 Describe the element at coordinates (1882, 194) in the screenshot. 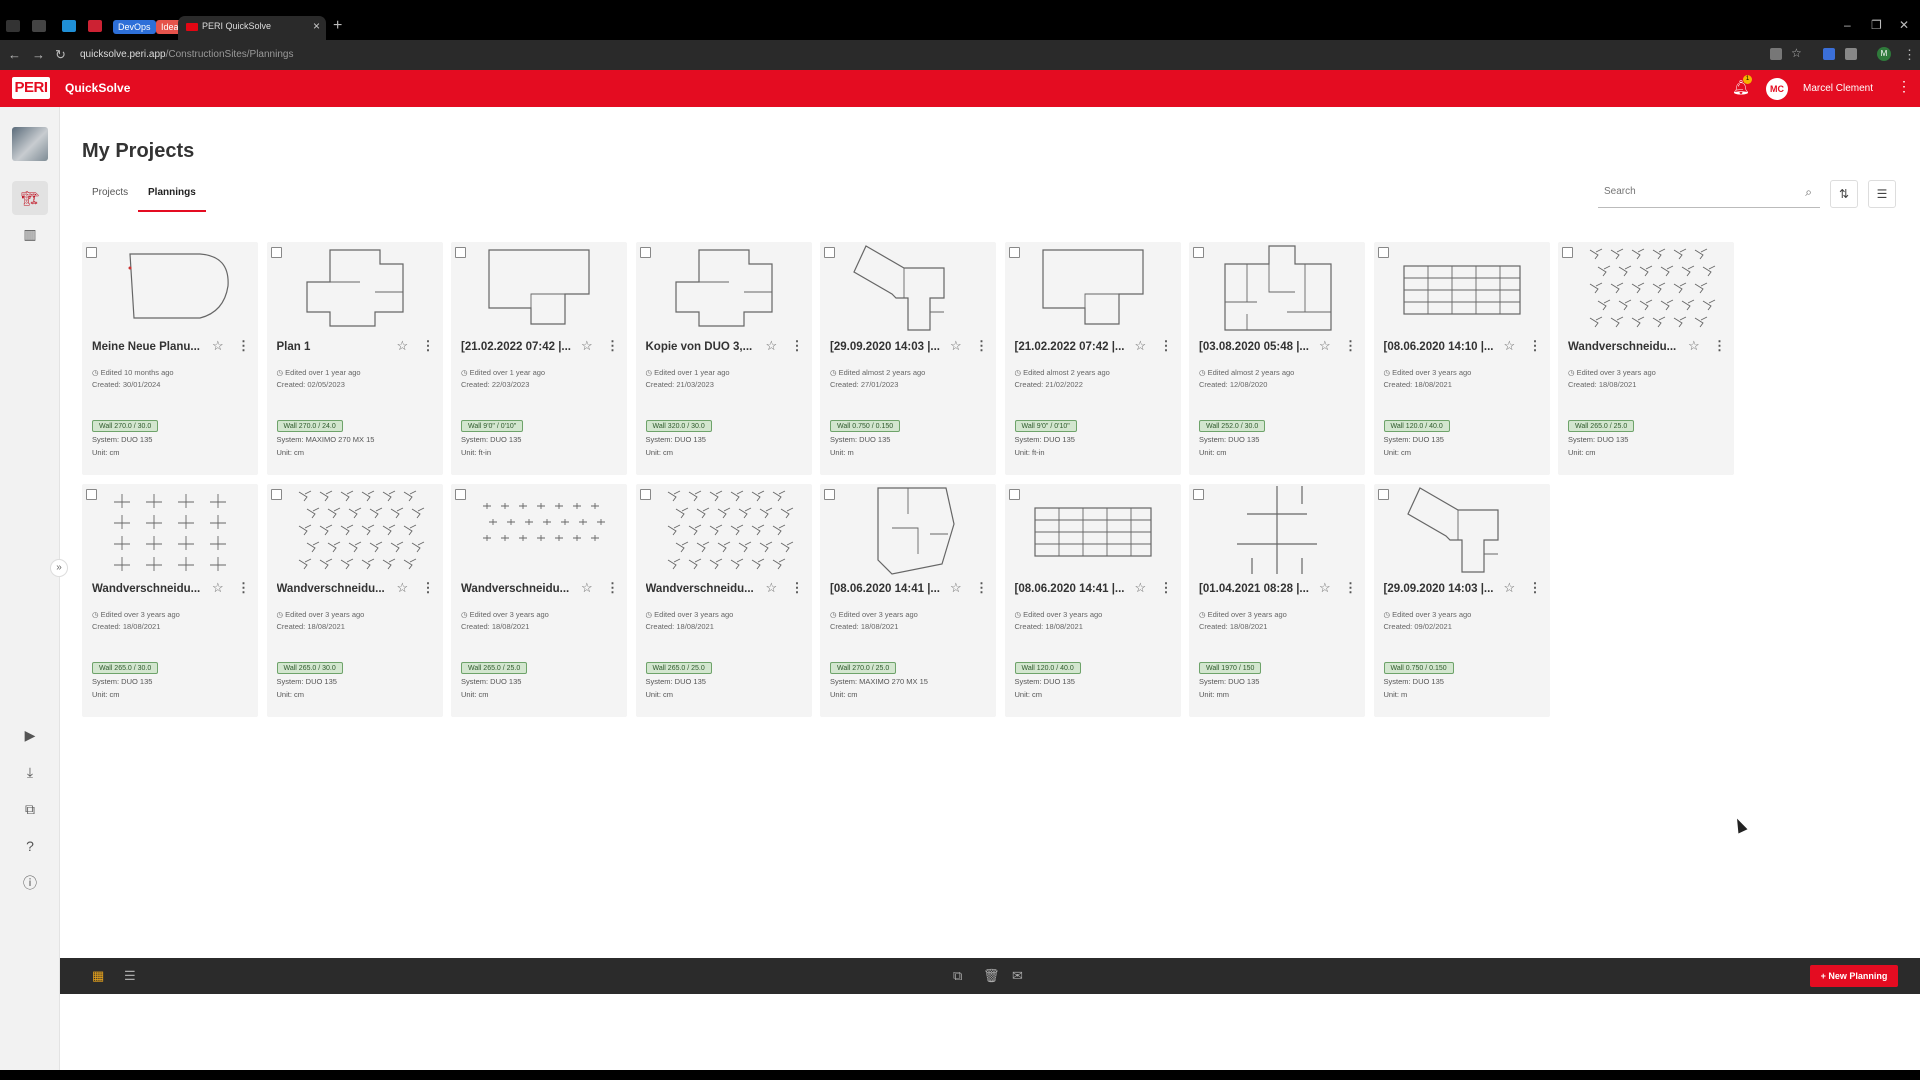

I see `filter-sliders-icon: ☰` at that location.